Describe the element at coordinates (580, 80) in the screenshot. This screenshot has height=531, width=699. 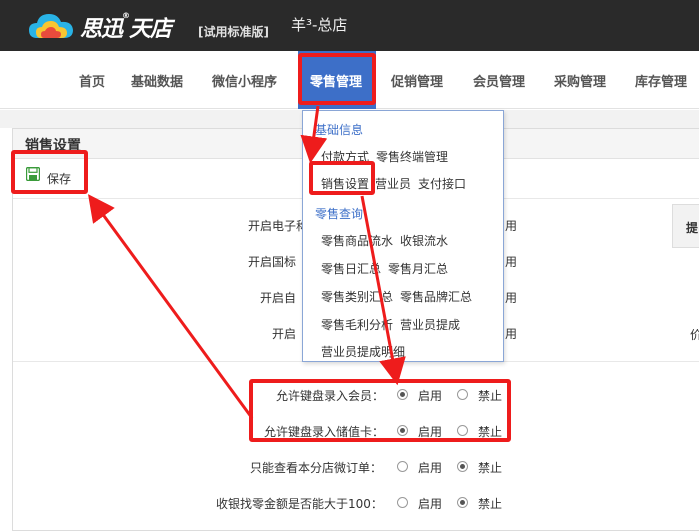
I see `nav-purchase: 采购管理` at that location.